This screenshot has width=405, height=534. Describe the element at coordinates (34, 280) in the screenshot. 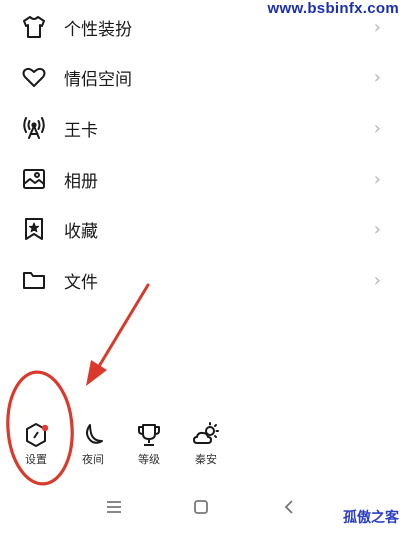

I see `folder-icon` at that location.